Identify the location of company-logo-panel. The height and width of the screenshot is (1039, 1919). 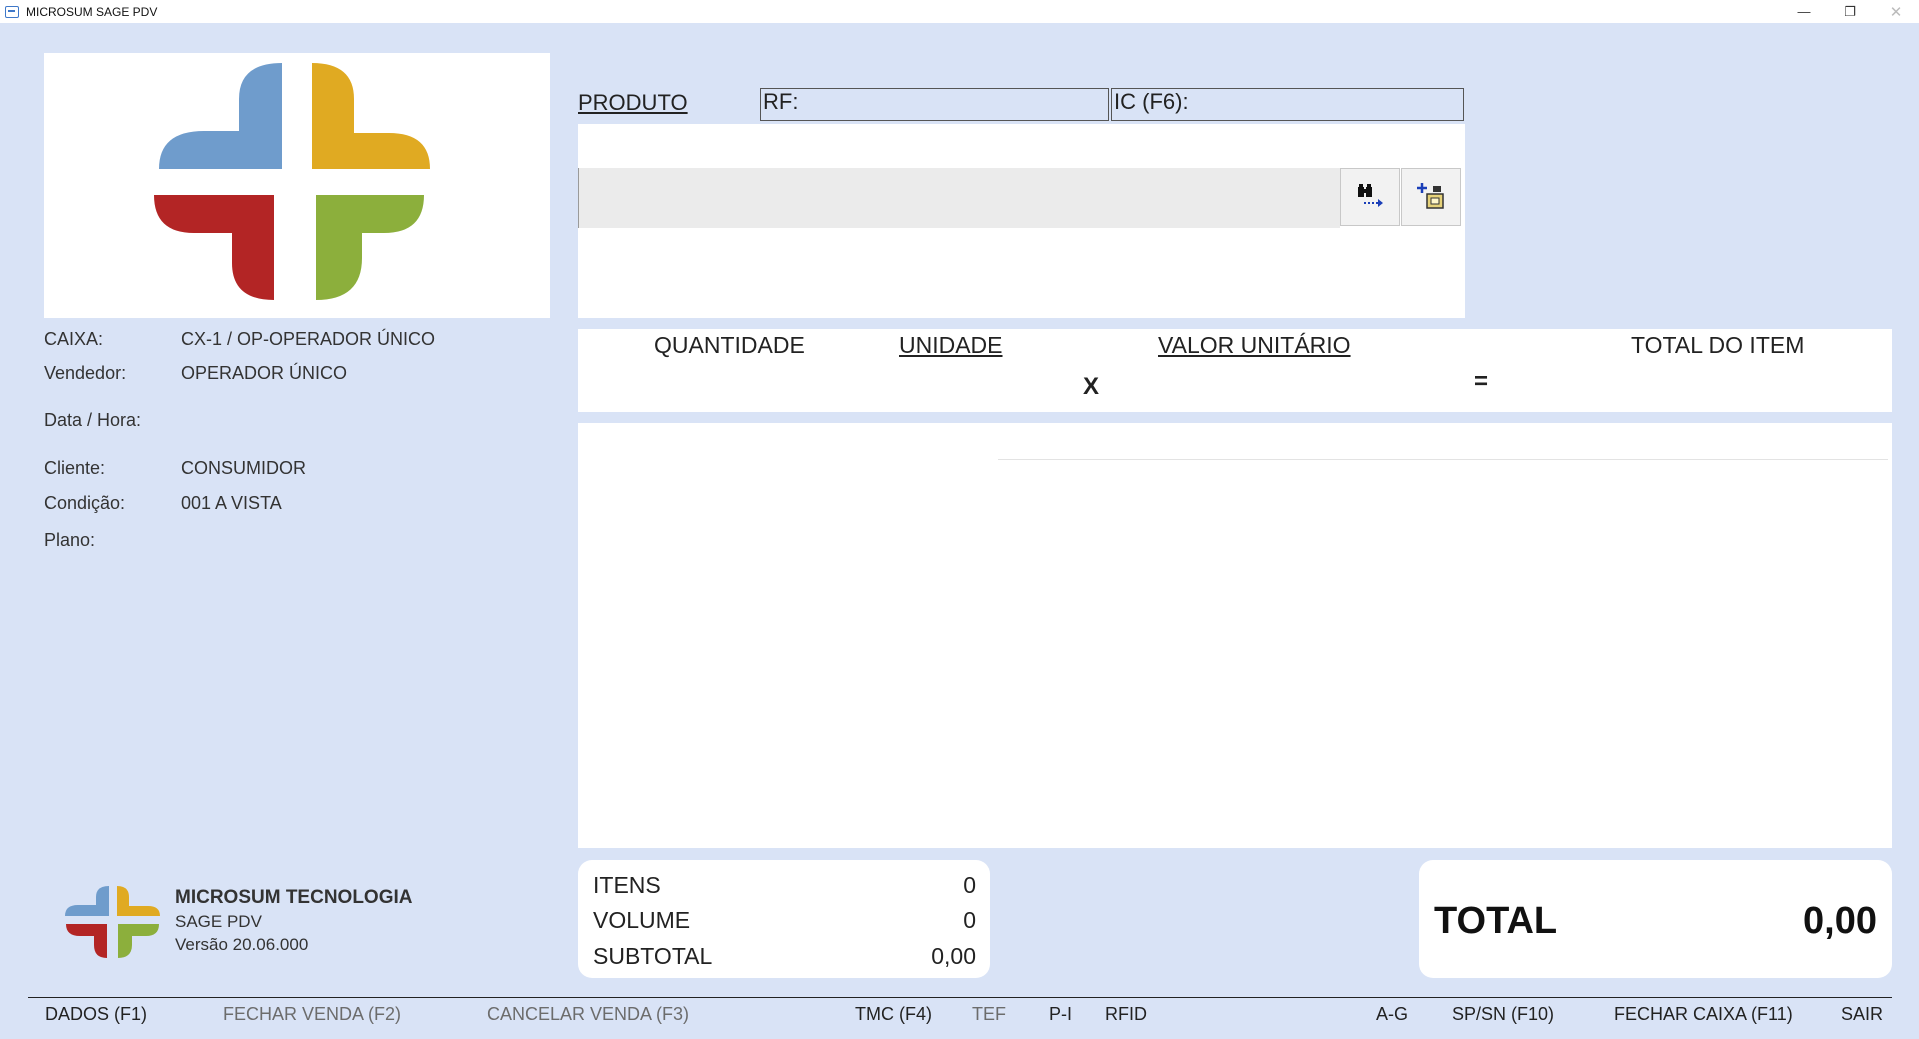
(297, 185).